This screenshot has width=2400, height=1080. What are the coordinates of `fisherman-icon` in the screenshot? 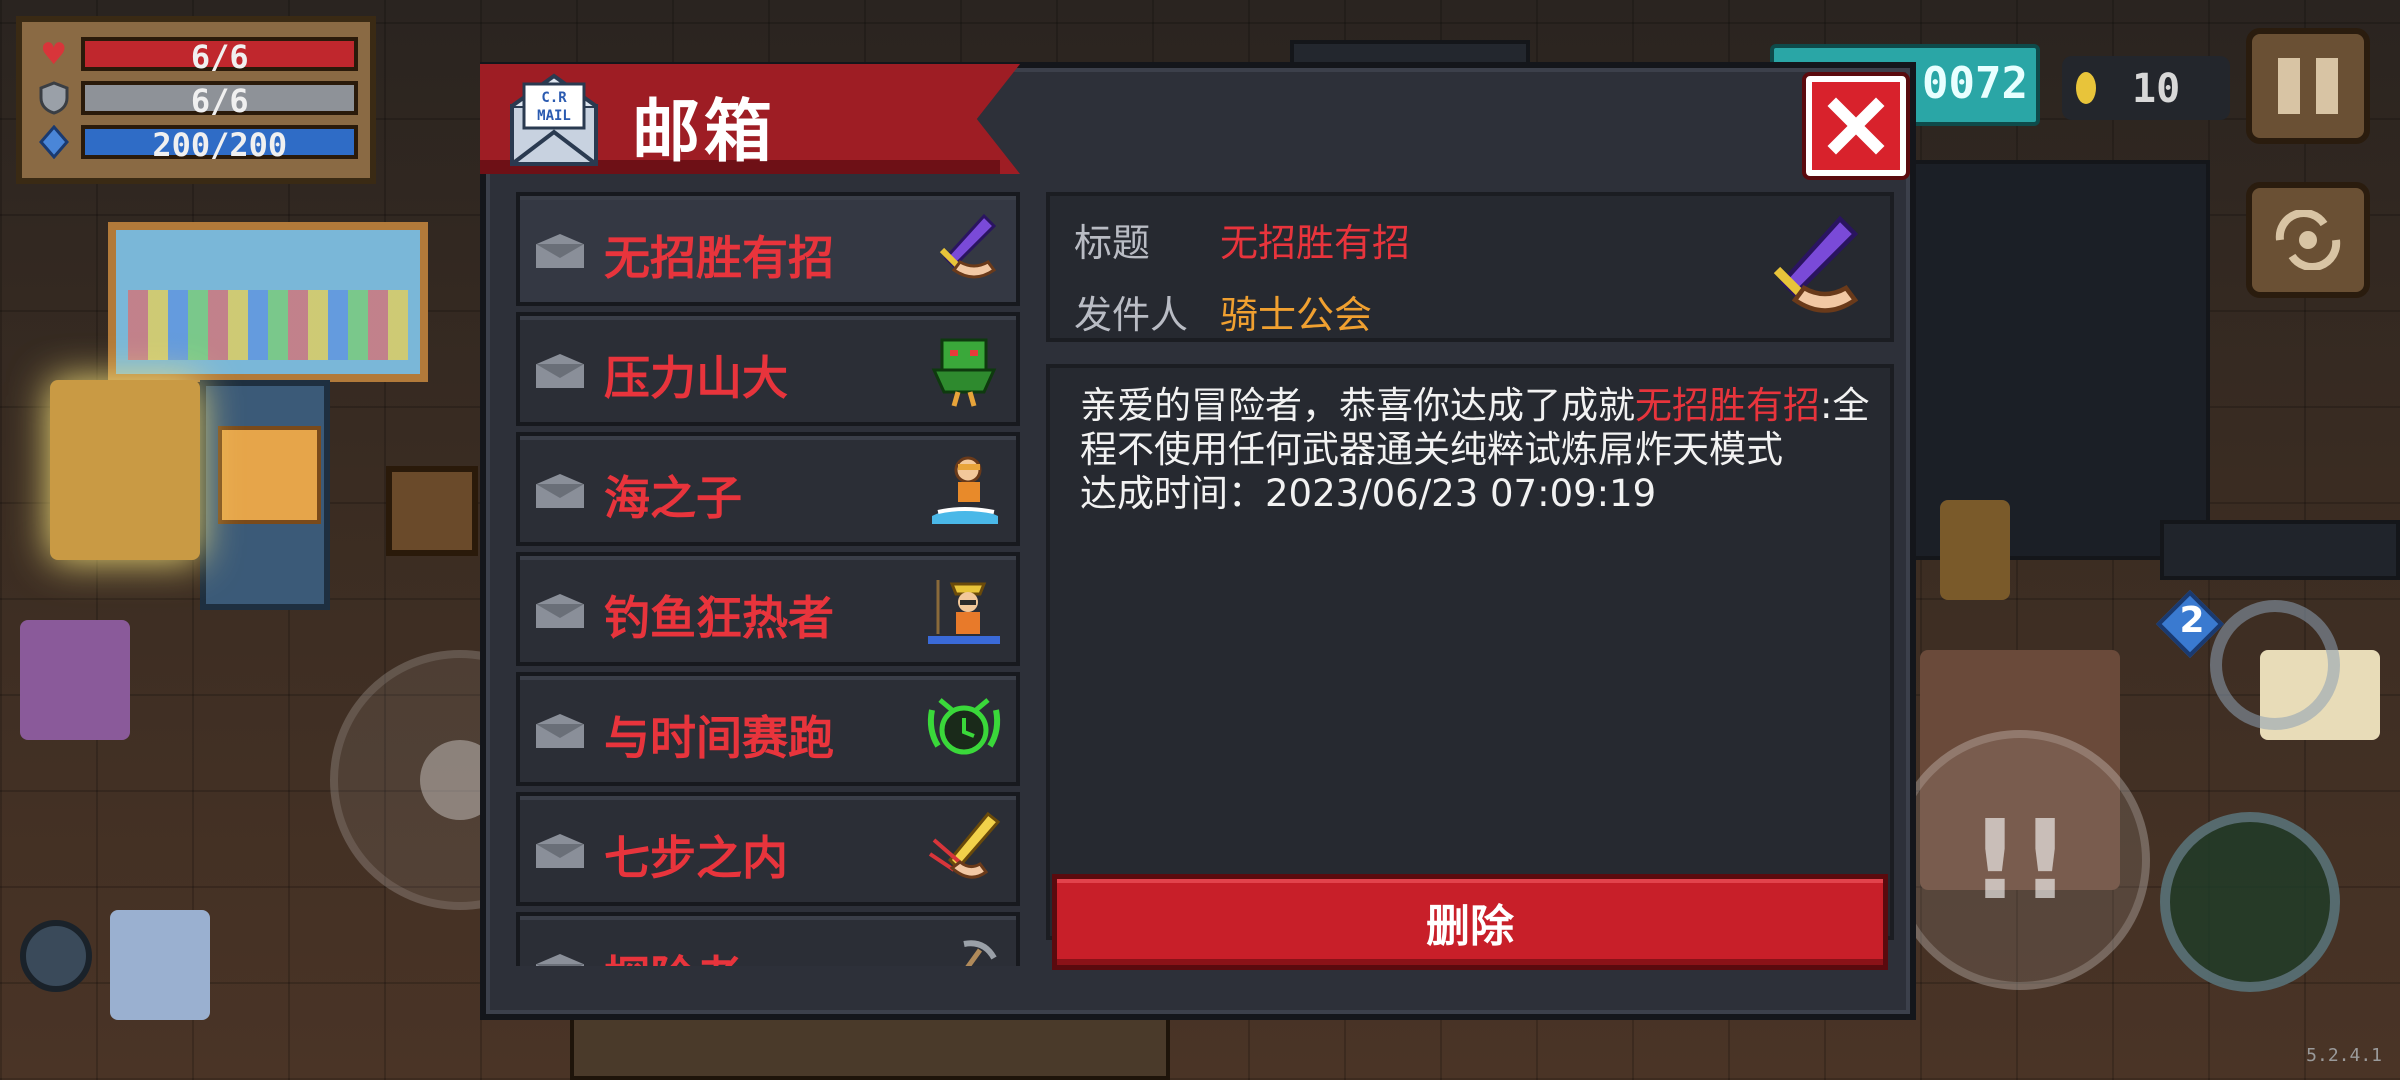 It's located at (964, 610).